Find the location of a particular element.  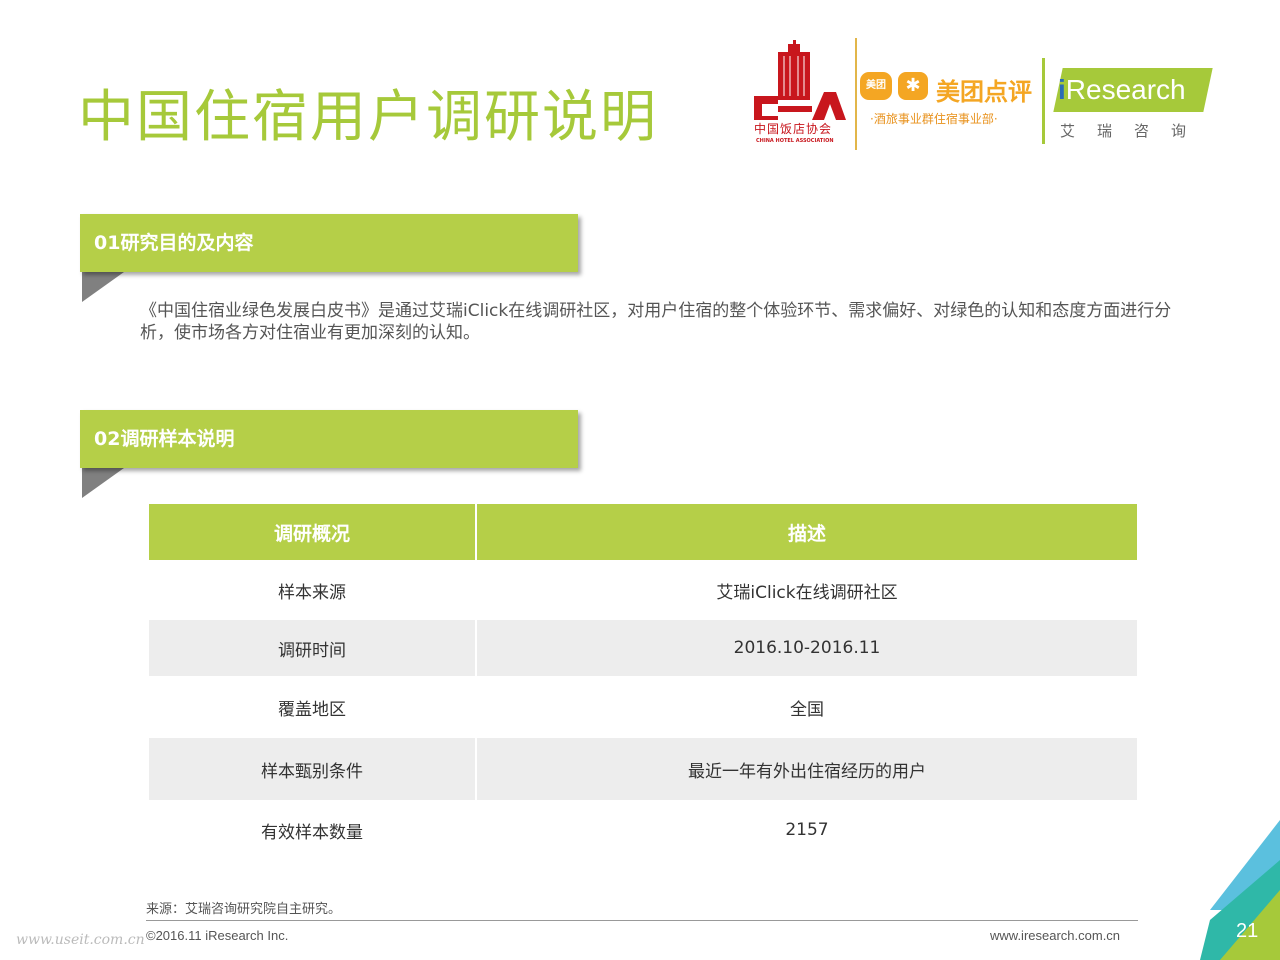

cha-emblem-icon is located at coordinates (800, 80).